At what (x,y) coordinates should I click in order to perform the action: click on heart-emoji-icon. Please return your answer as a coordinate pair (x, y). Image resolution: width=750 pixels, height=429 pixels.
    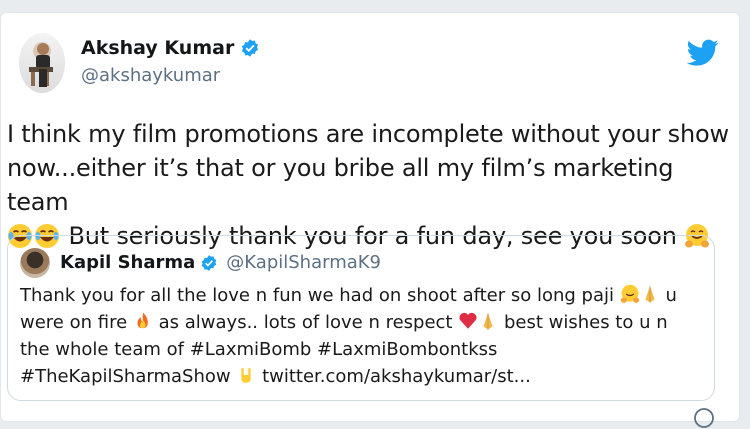
    Looking at the image, I should click on (468, 320).